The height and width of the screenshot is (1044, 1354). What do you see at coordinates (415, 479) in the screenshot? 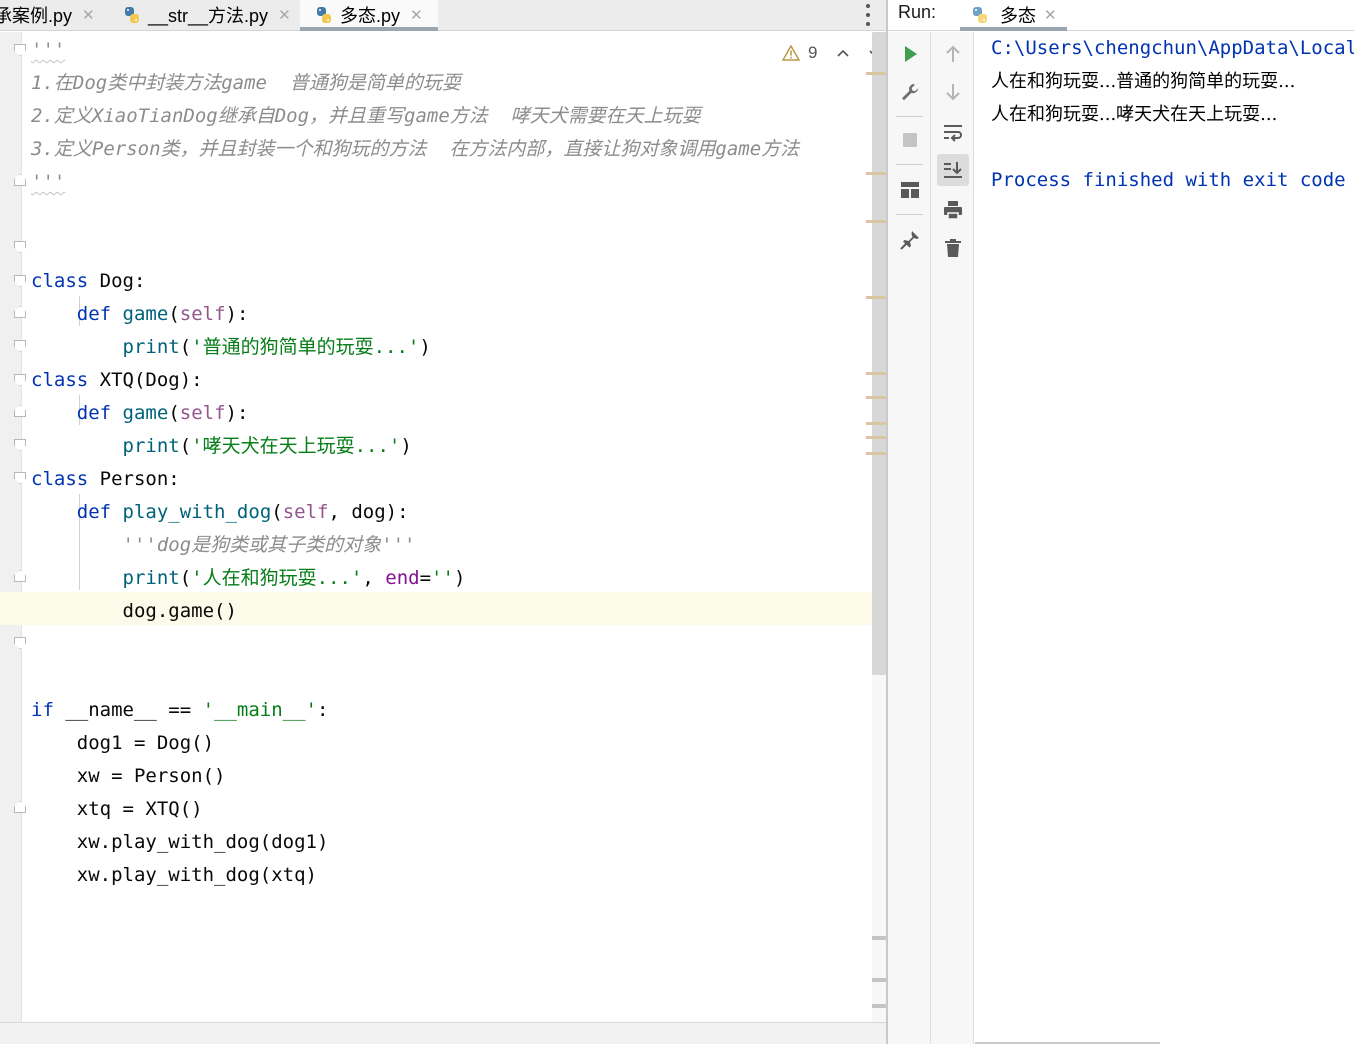
I see `code-line: class Person:` at bounding box center [415, 479].